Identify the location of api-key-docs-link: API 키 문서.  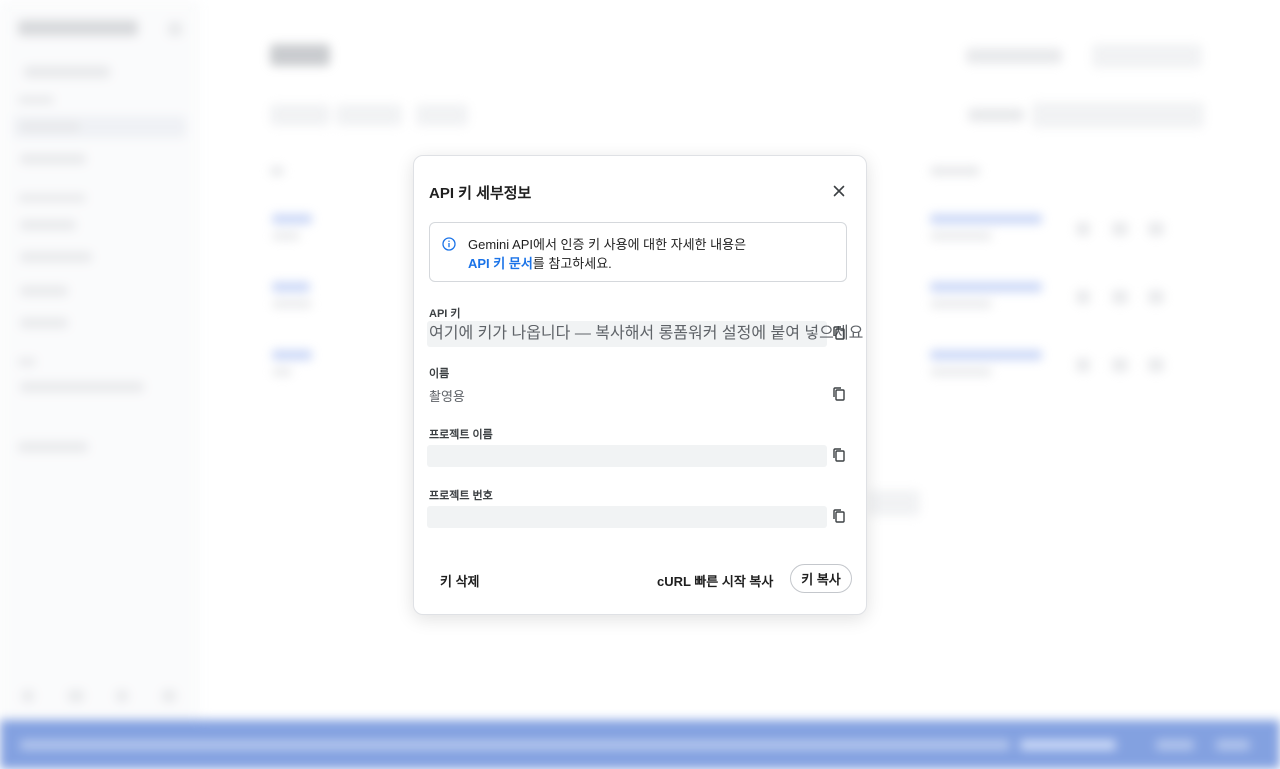
(500, 263).